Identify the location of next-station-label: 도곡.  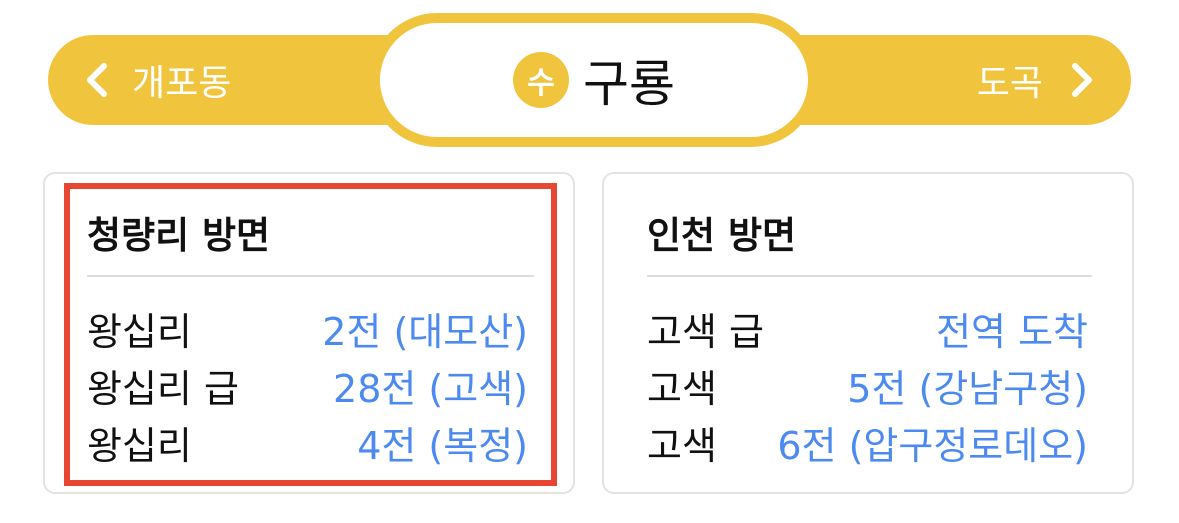
(1009, 83).